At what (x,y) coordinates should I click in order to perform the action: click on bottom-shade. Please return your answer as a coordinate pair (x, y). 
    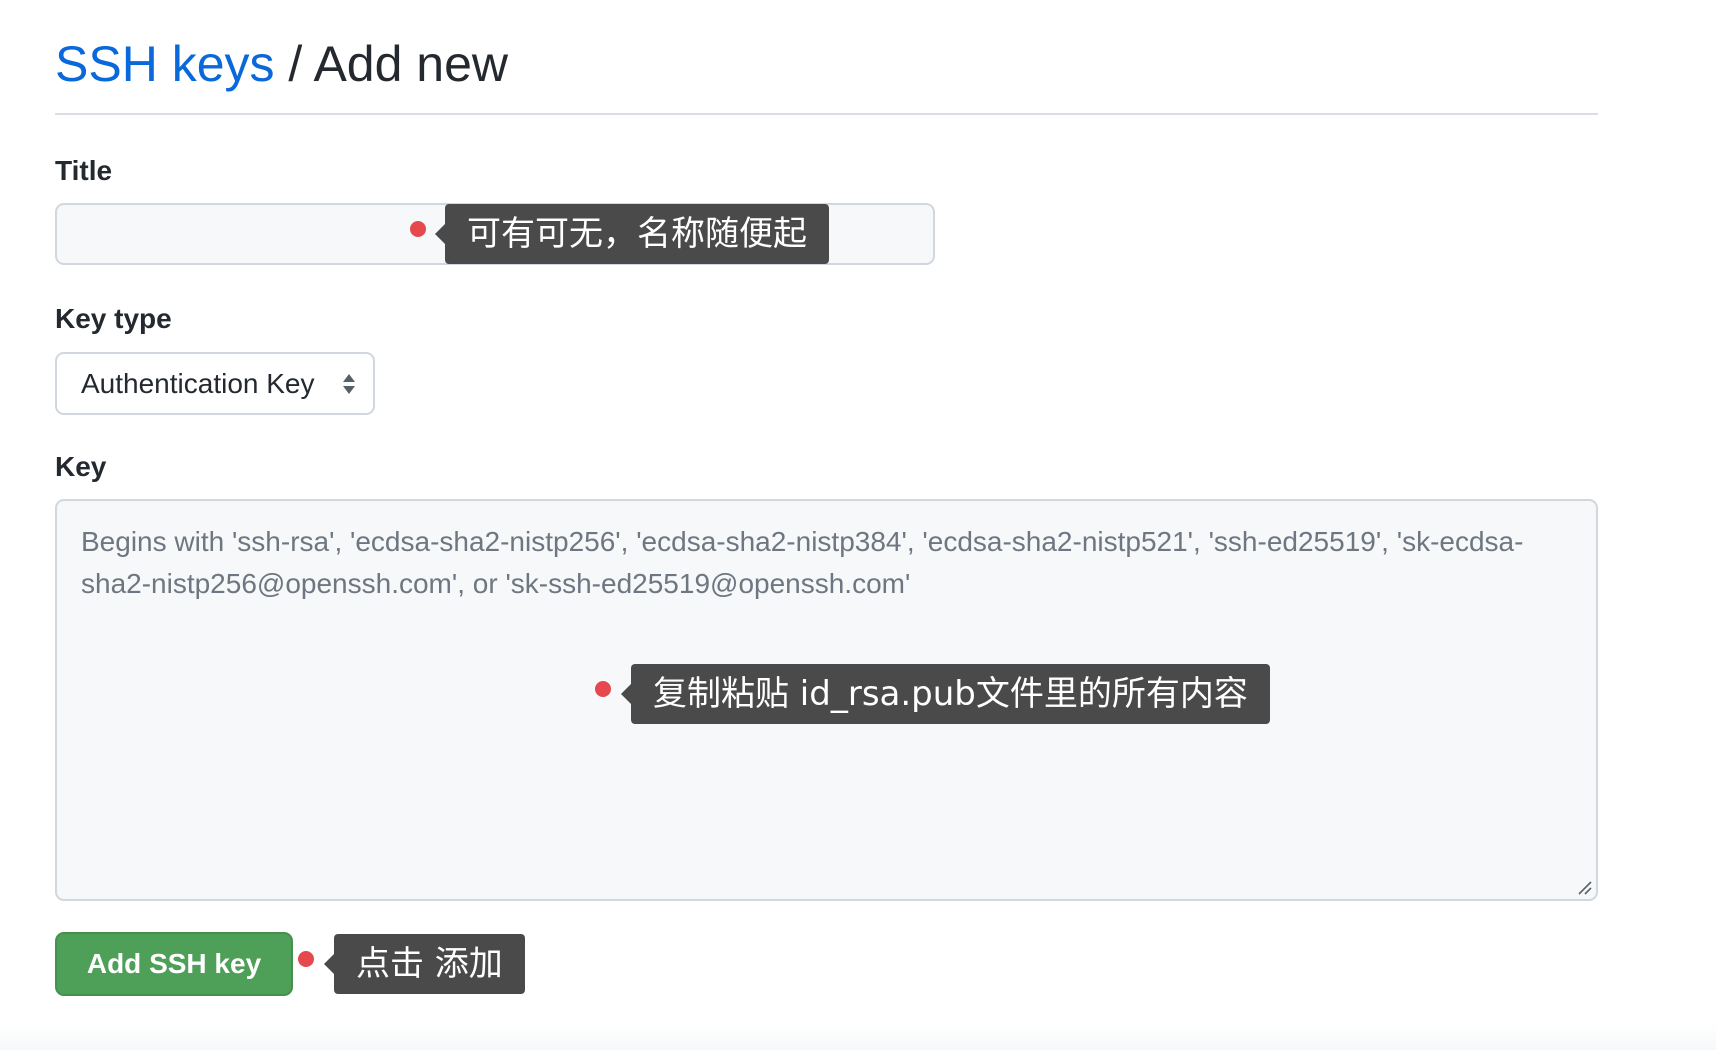
    Looking at the image, I should click on (858, 1037).